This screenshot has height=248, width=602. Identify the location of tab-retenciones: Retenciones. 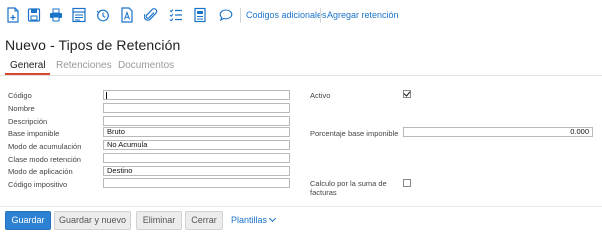
(84, 65).